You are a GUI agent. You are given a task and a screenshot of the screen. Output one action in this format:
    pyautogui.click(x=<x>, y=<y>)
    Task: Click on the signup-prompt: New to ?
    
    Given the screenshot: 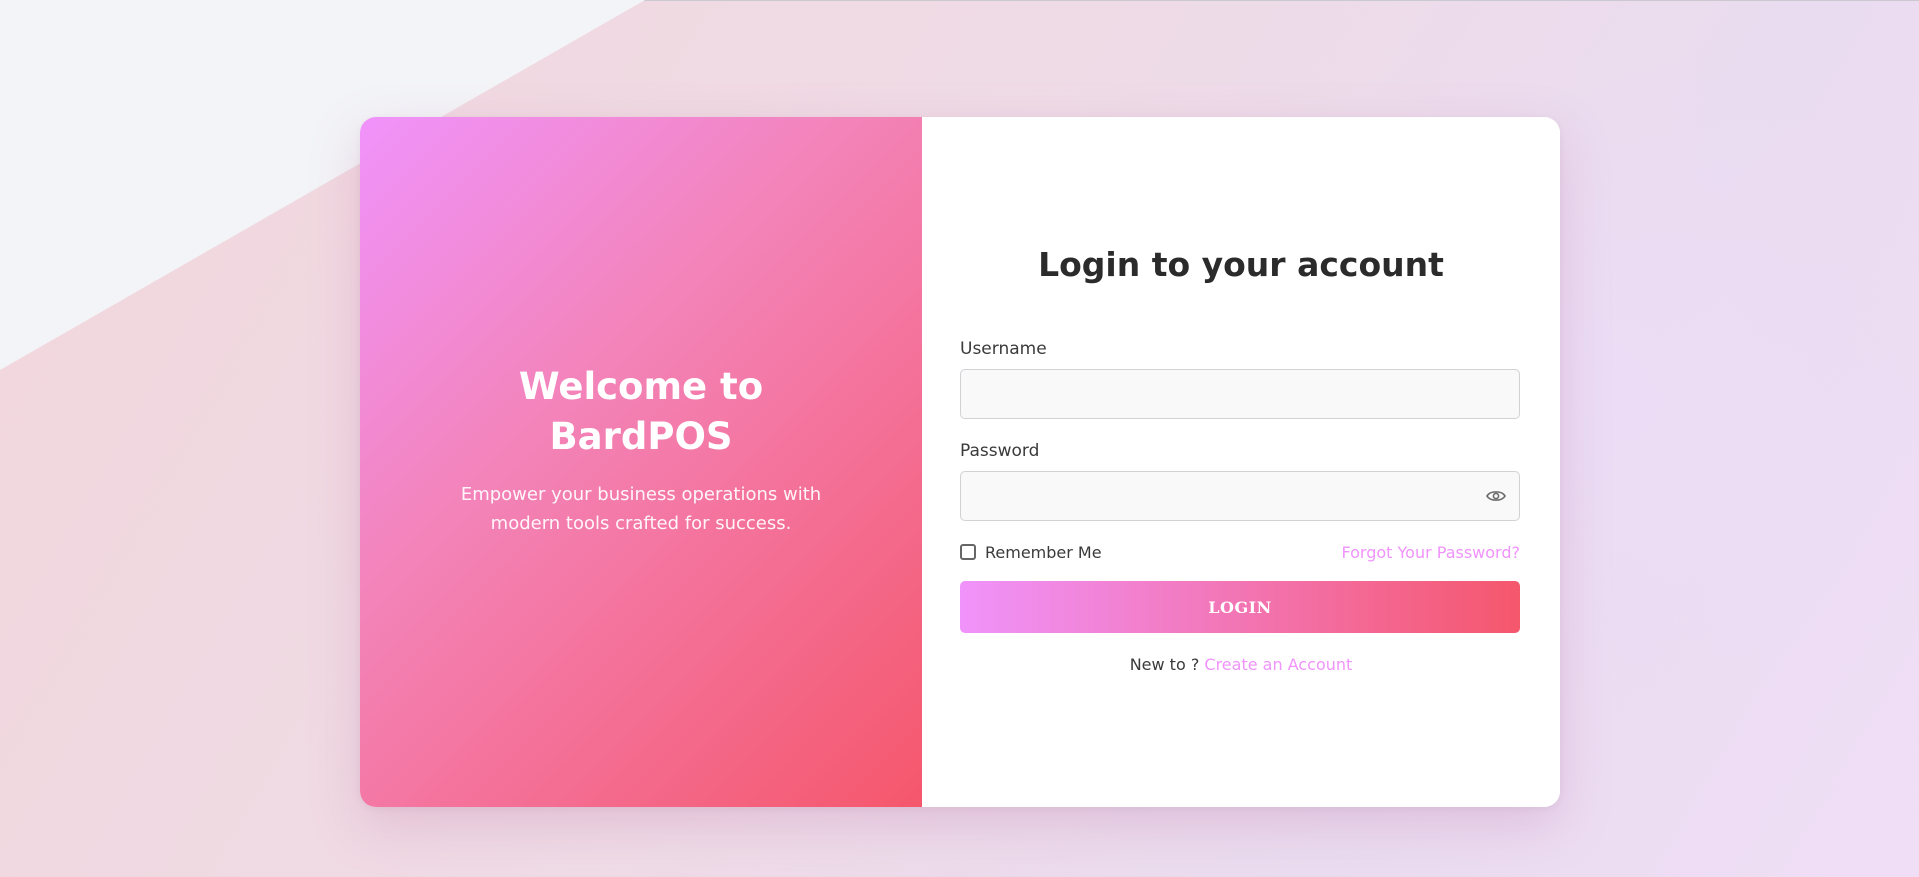 What is the action you would take?
    pyautogui.click(x=1164, y=664)
    